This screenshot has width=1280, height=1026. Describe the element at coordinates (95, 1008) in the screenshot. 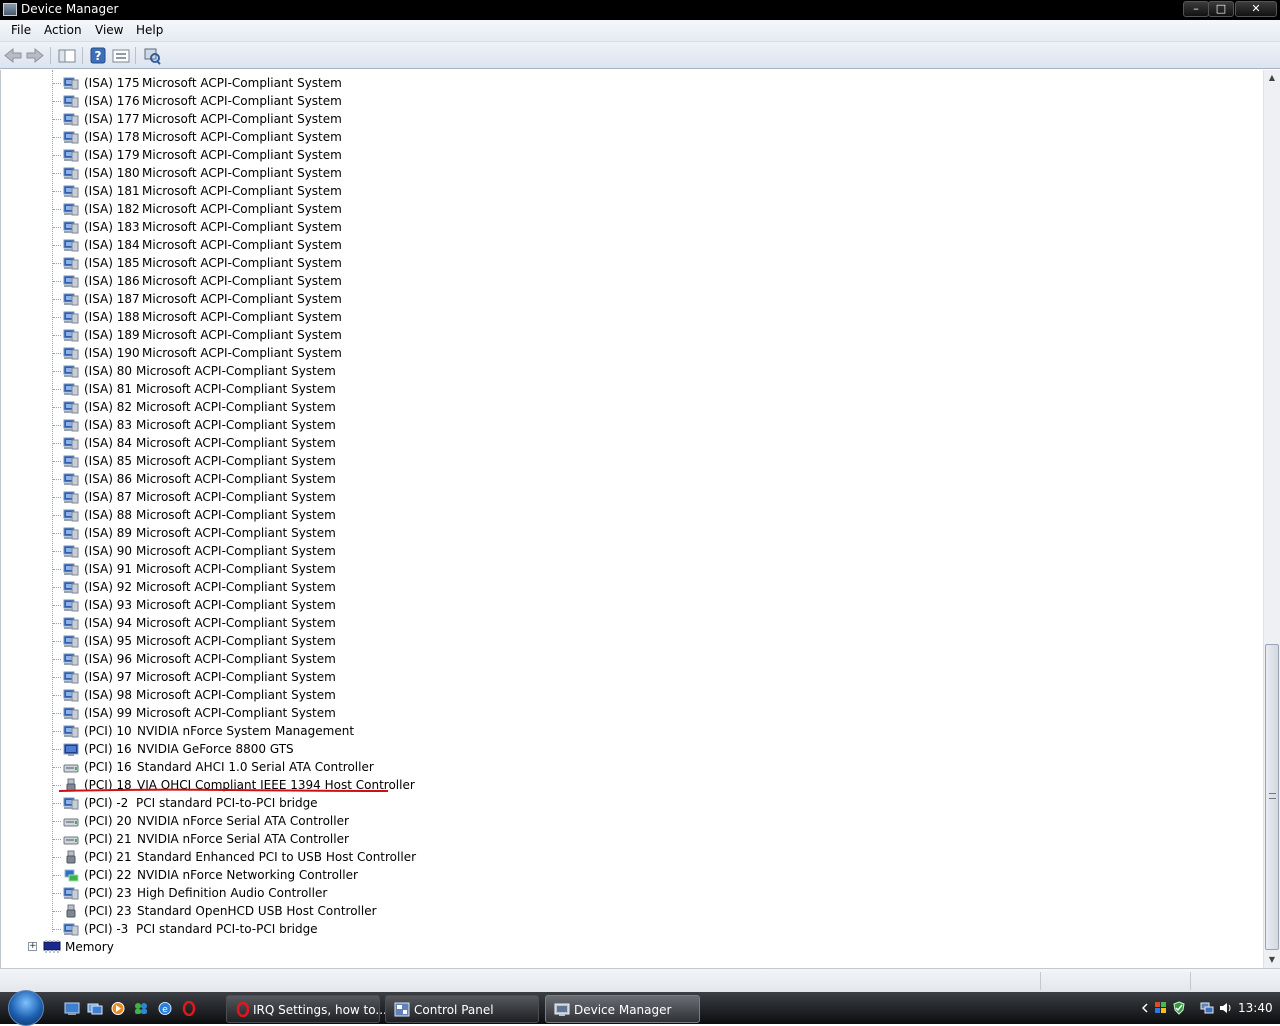

I see `switch-windows-icon` at that location.